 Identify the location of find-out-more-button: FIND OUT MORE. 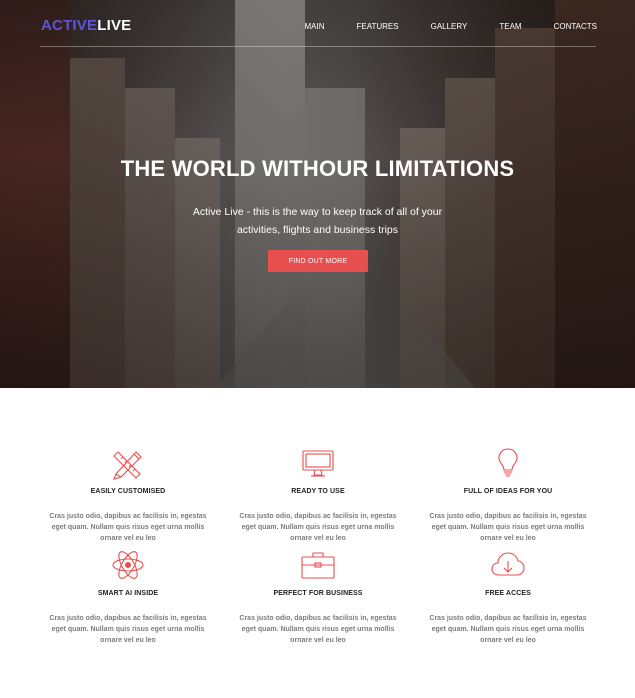
(318, 261).